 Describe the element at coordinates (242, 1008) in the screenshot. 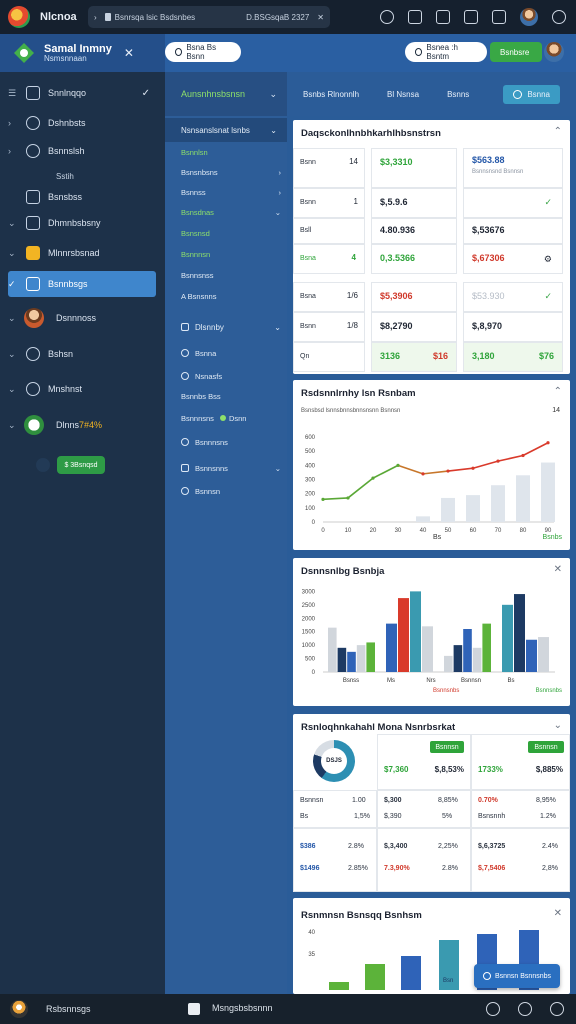

I see `taskbar-text: Msngsbsbsnnn` at that location.